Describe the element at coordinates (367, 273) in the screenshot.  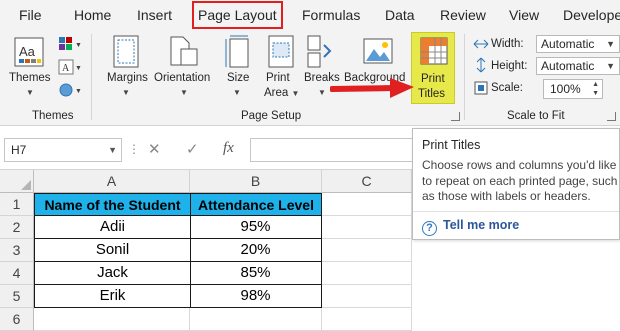
I see `cell-c4` at that location.